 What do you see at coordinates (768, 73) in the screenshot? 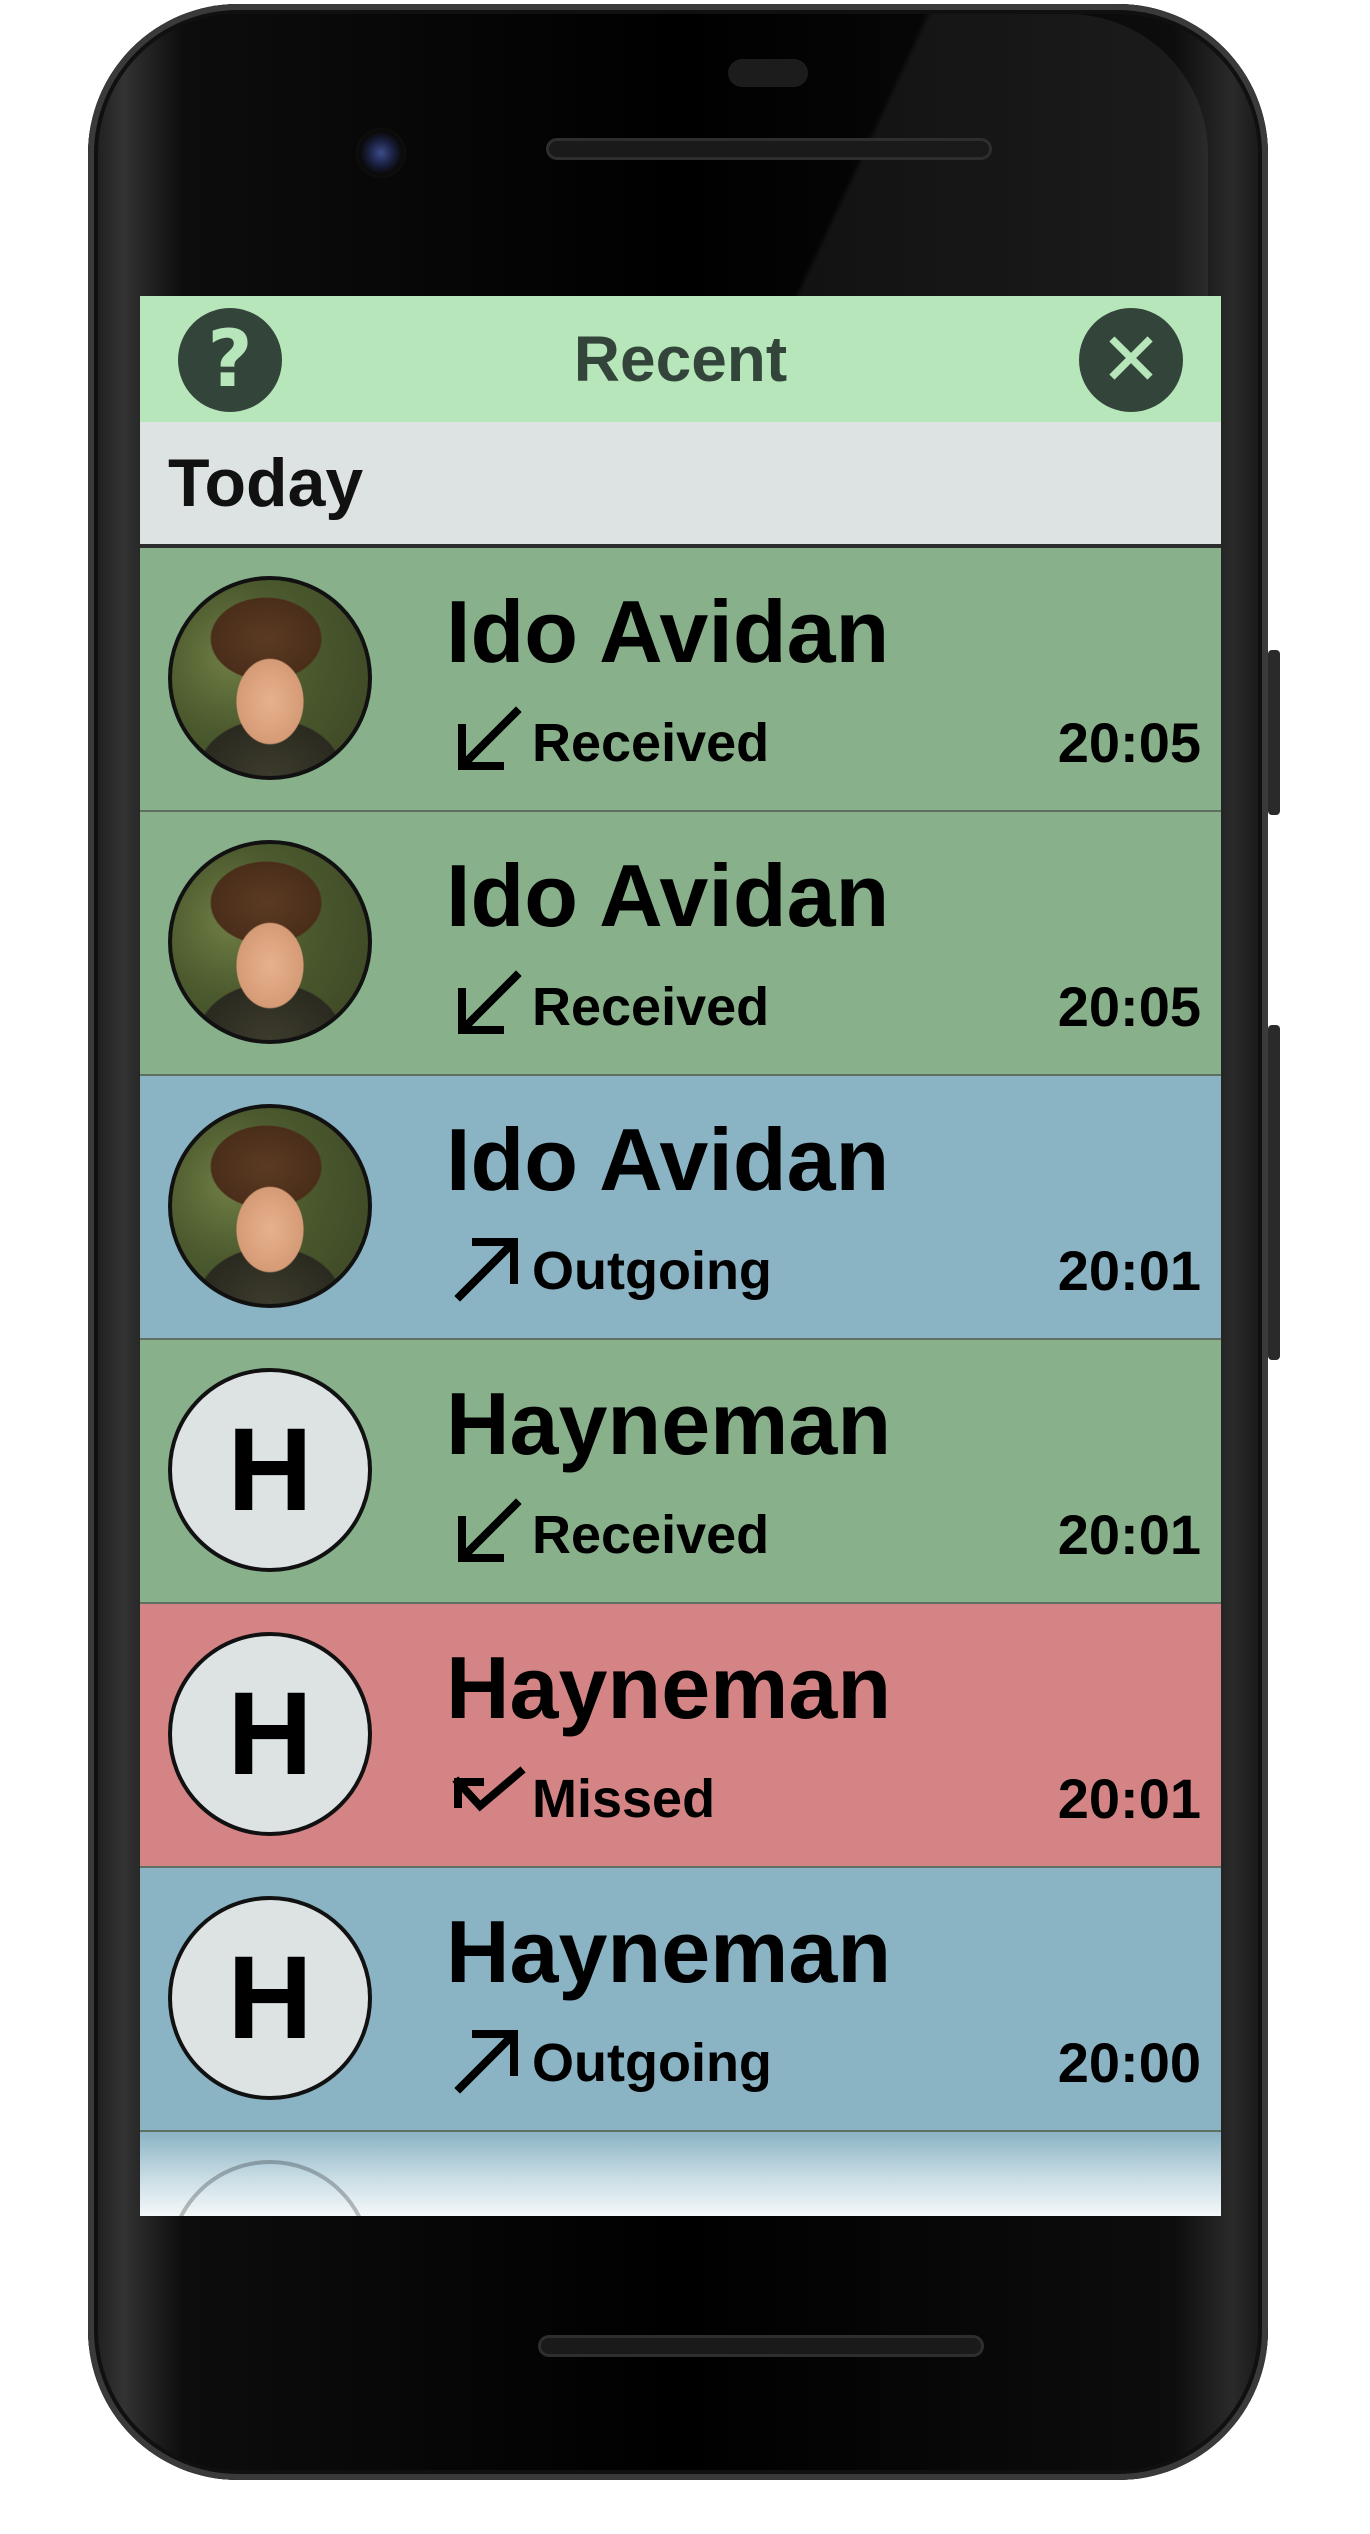
I see `proximity-sensor` at bounding box center [768, 73].